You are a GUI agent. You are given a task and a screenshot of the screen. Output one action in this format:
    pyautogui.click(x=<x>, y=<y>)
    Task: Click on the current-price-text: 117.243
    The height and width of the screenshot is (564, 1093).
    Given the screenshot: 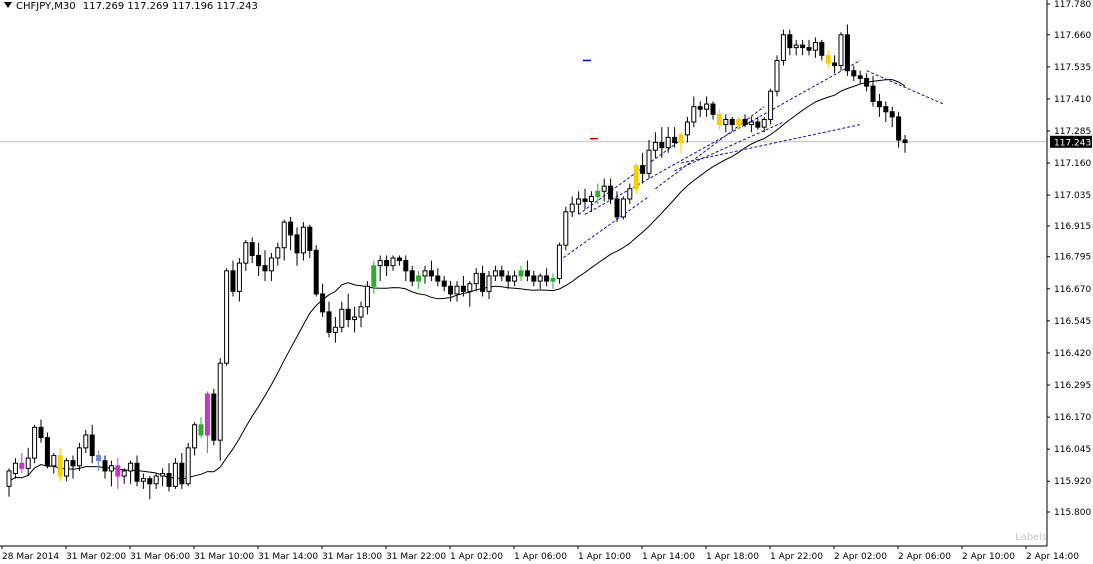 What is the action you would take?
    pyautogui.click(x=1072, y=143)
    